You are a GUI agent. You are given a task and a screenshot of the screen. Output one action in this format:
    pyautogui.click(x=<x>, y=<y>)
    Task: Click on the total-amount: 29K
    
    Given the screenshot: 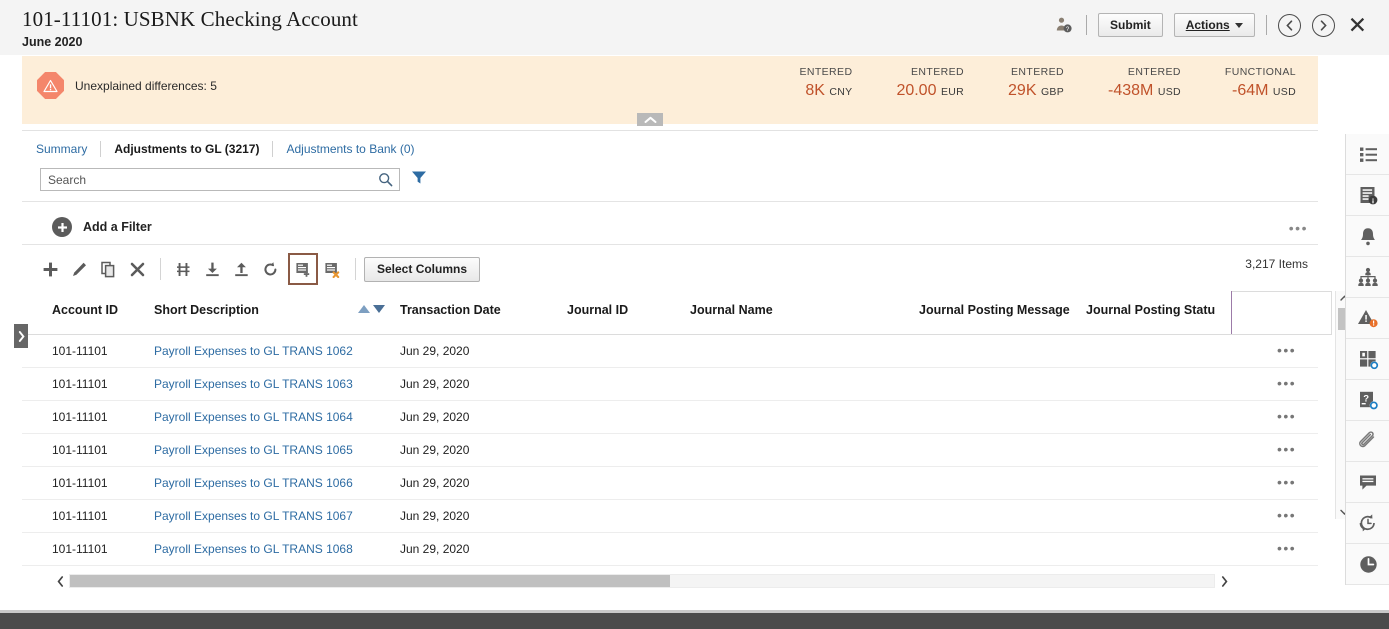 What is the action you would take?
    pyautogui.click(x=1022, y=90)
    